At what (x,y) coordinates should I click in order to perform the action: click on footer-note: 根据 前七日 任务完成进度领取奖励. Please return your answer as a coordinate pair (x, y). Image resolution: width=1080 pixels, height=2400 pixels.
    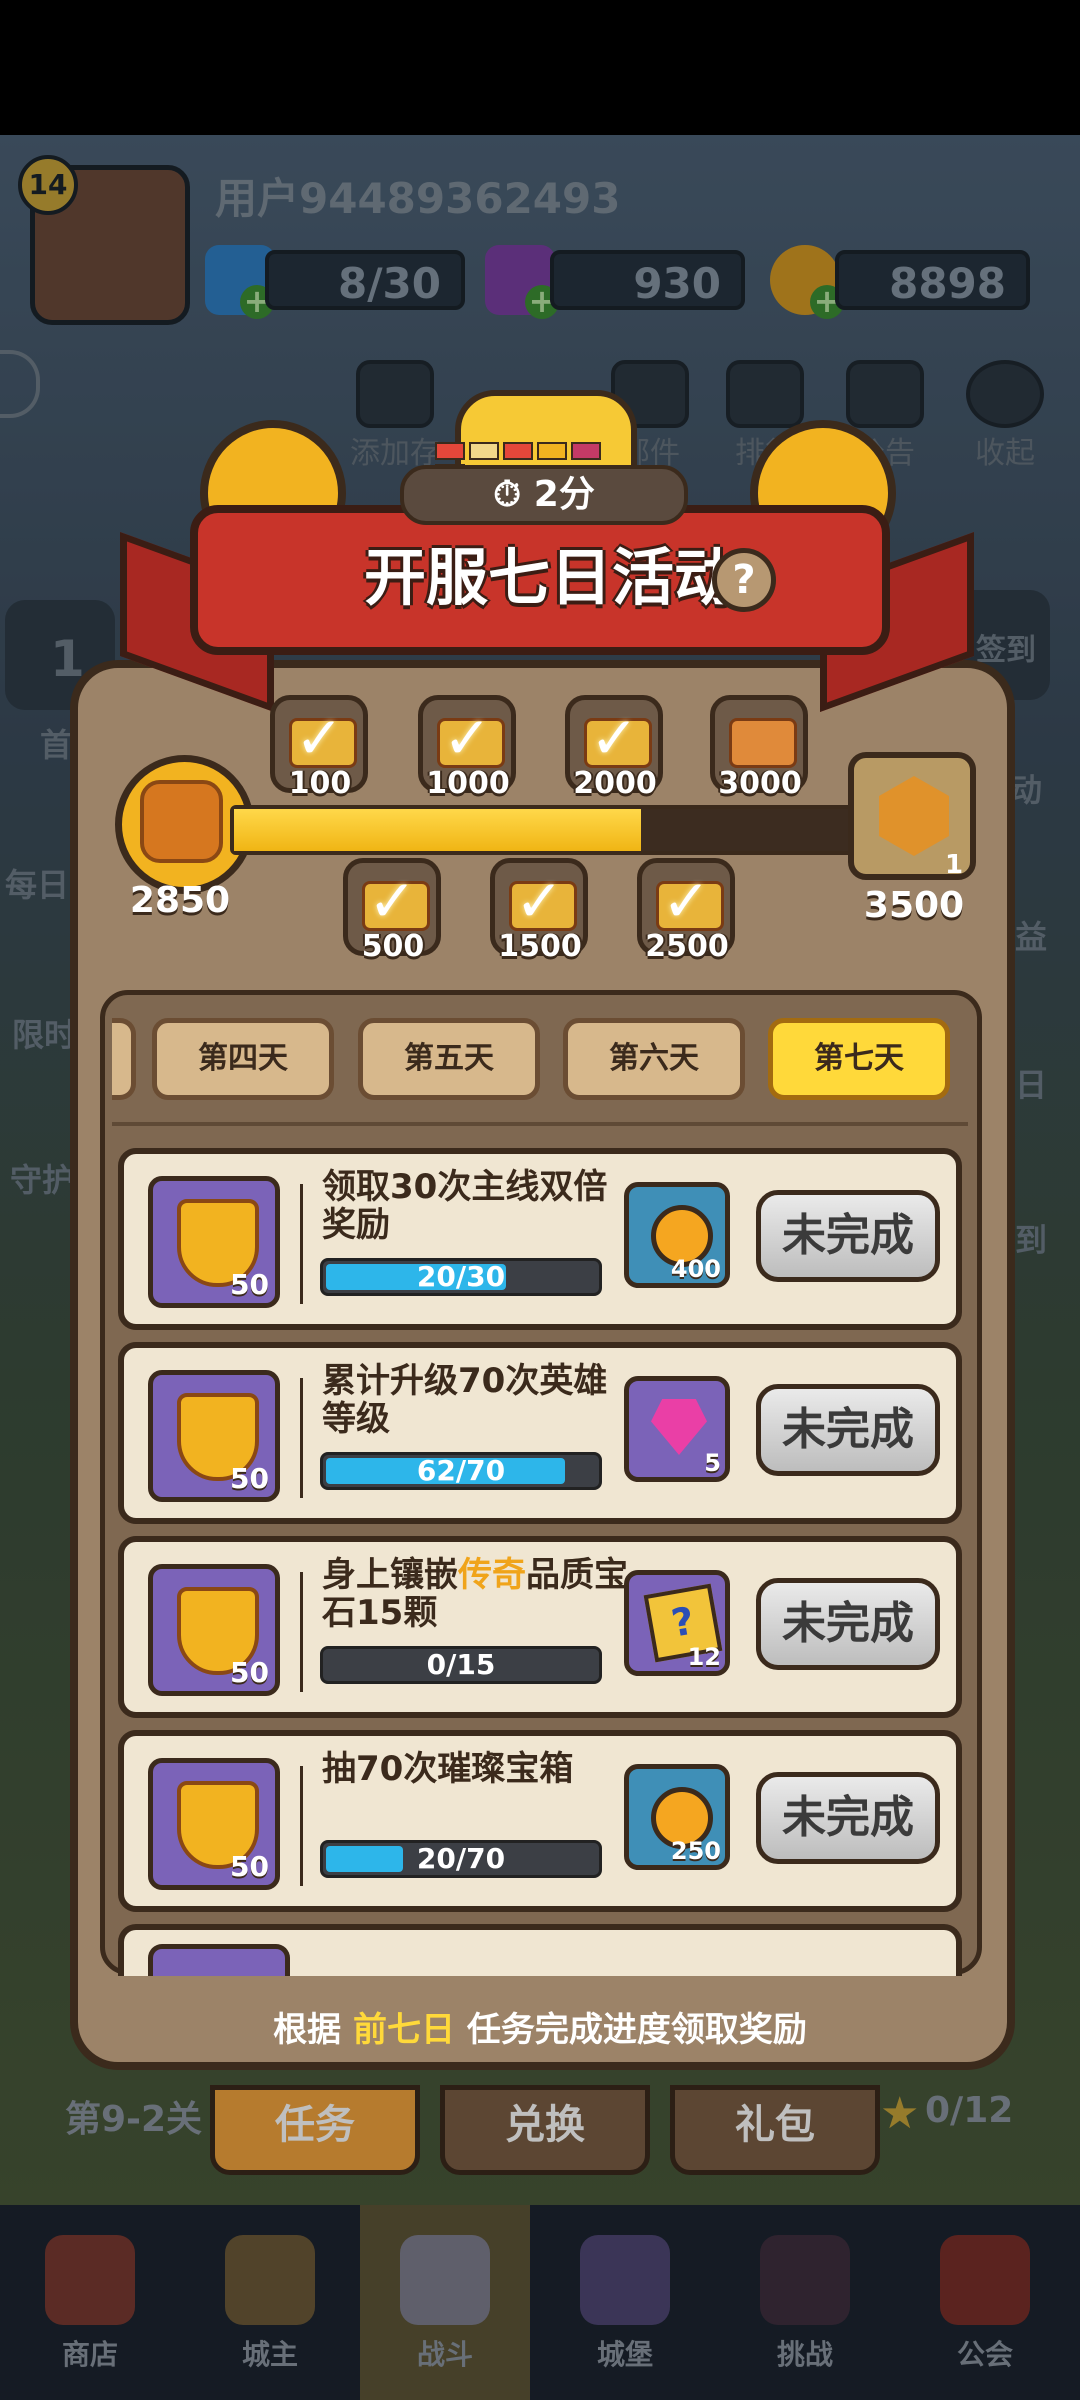
    Looking at the image, I should click on (540, 2030).